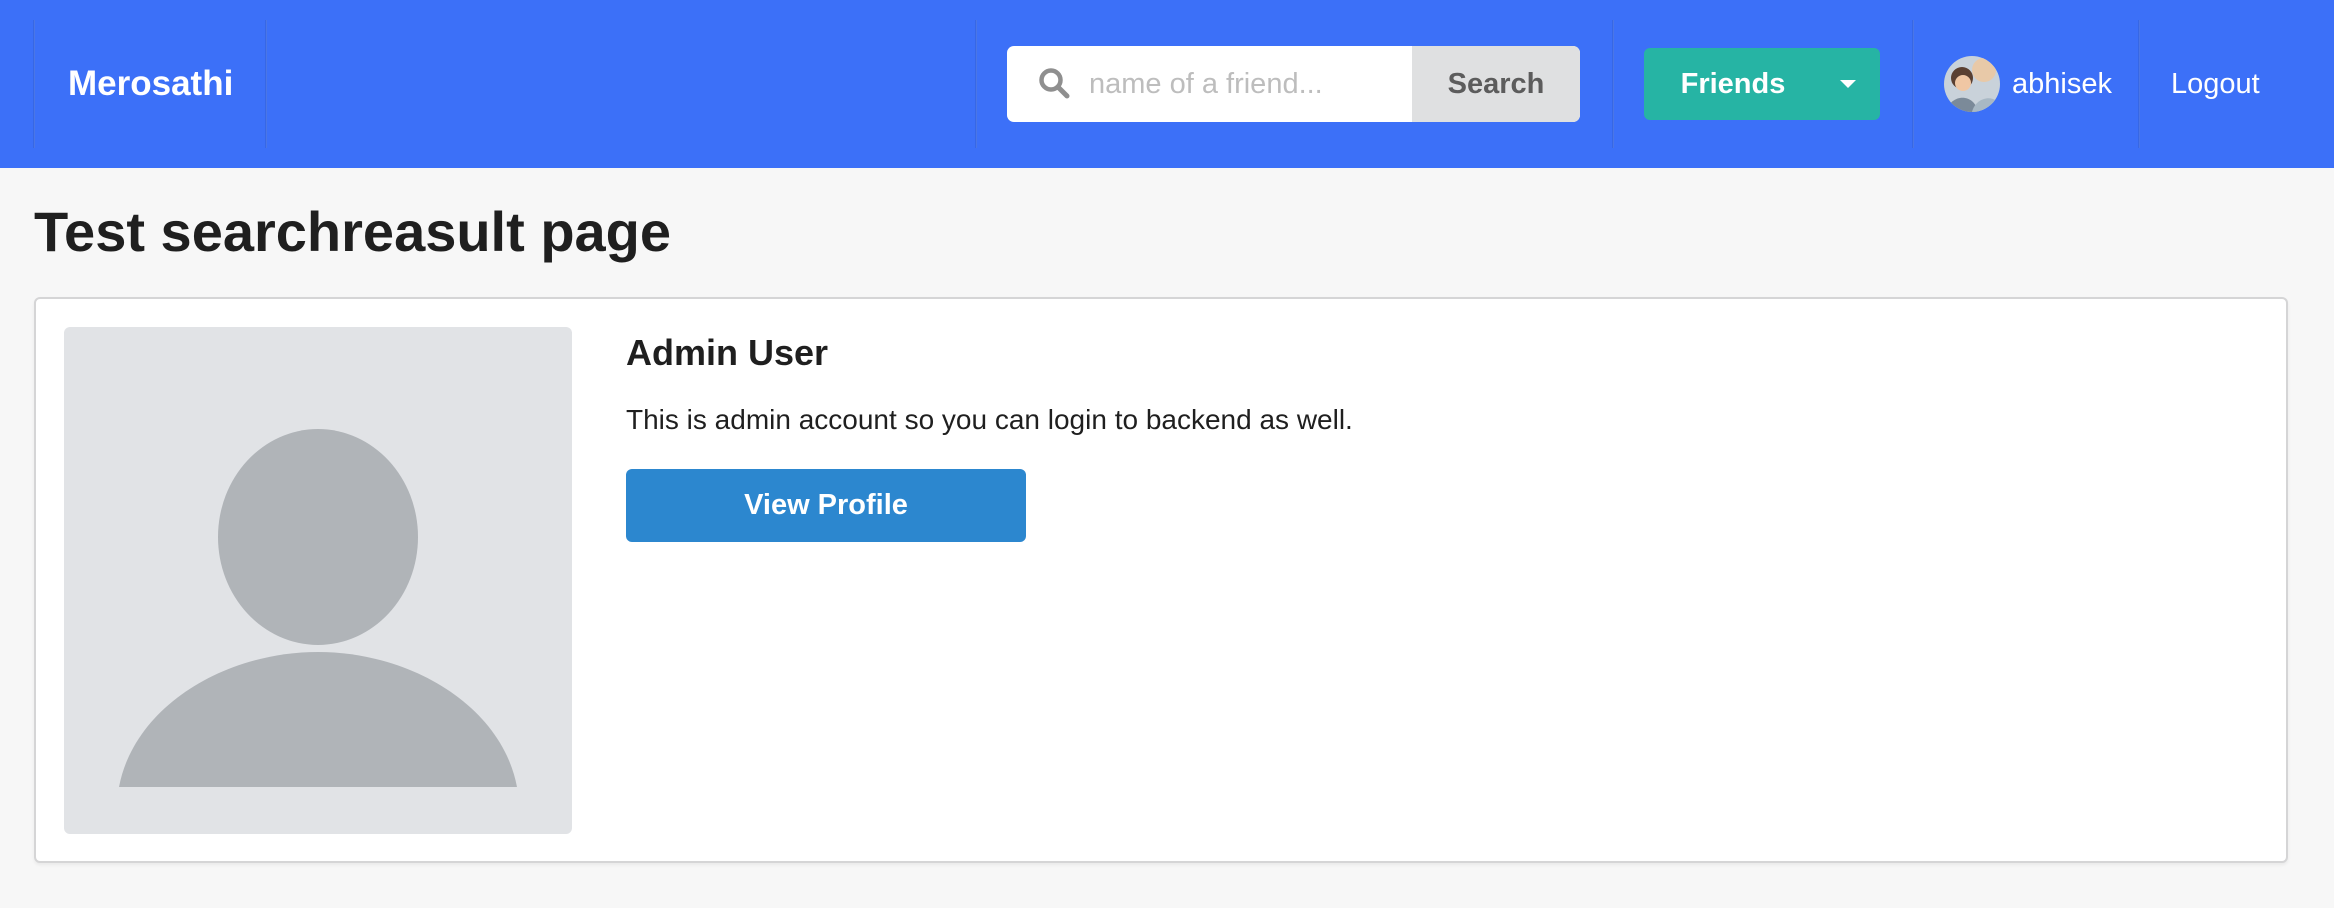 This screenshot has height=908, width=2334. Describe the element at coordinates (1733, 84) in the screenshot. I see `friends-button-label: Friends` at that location.